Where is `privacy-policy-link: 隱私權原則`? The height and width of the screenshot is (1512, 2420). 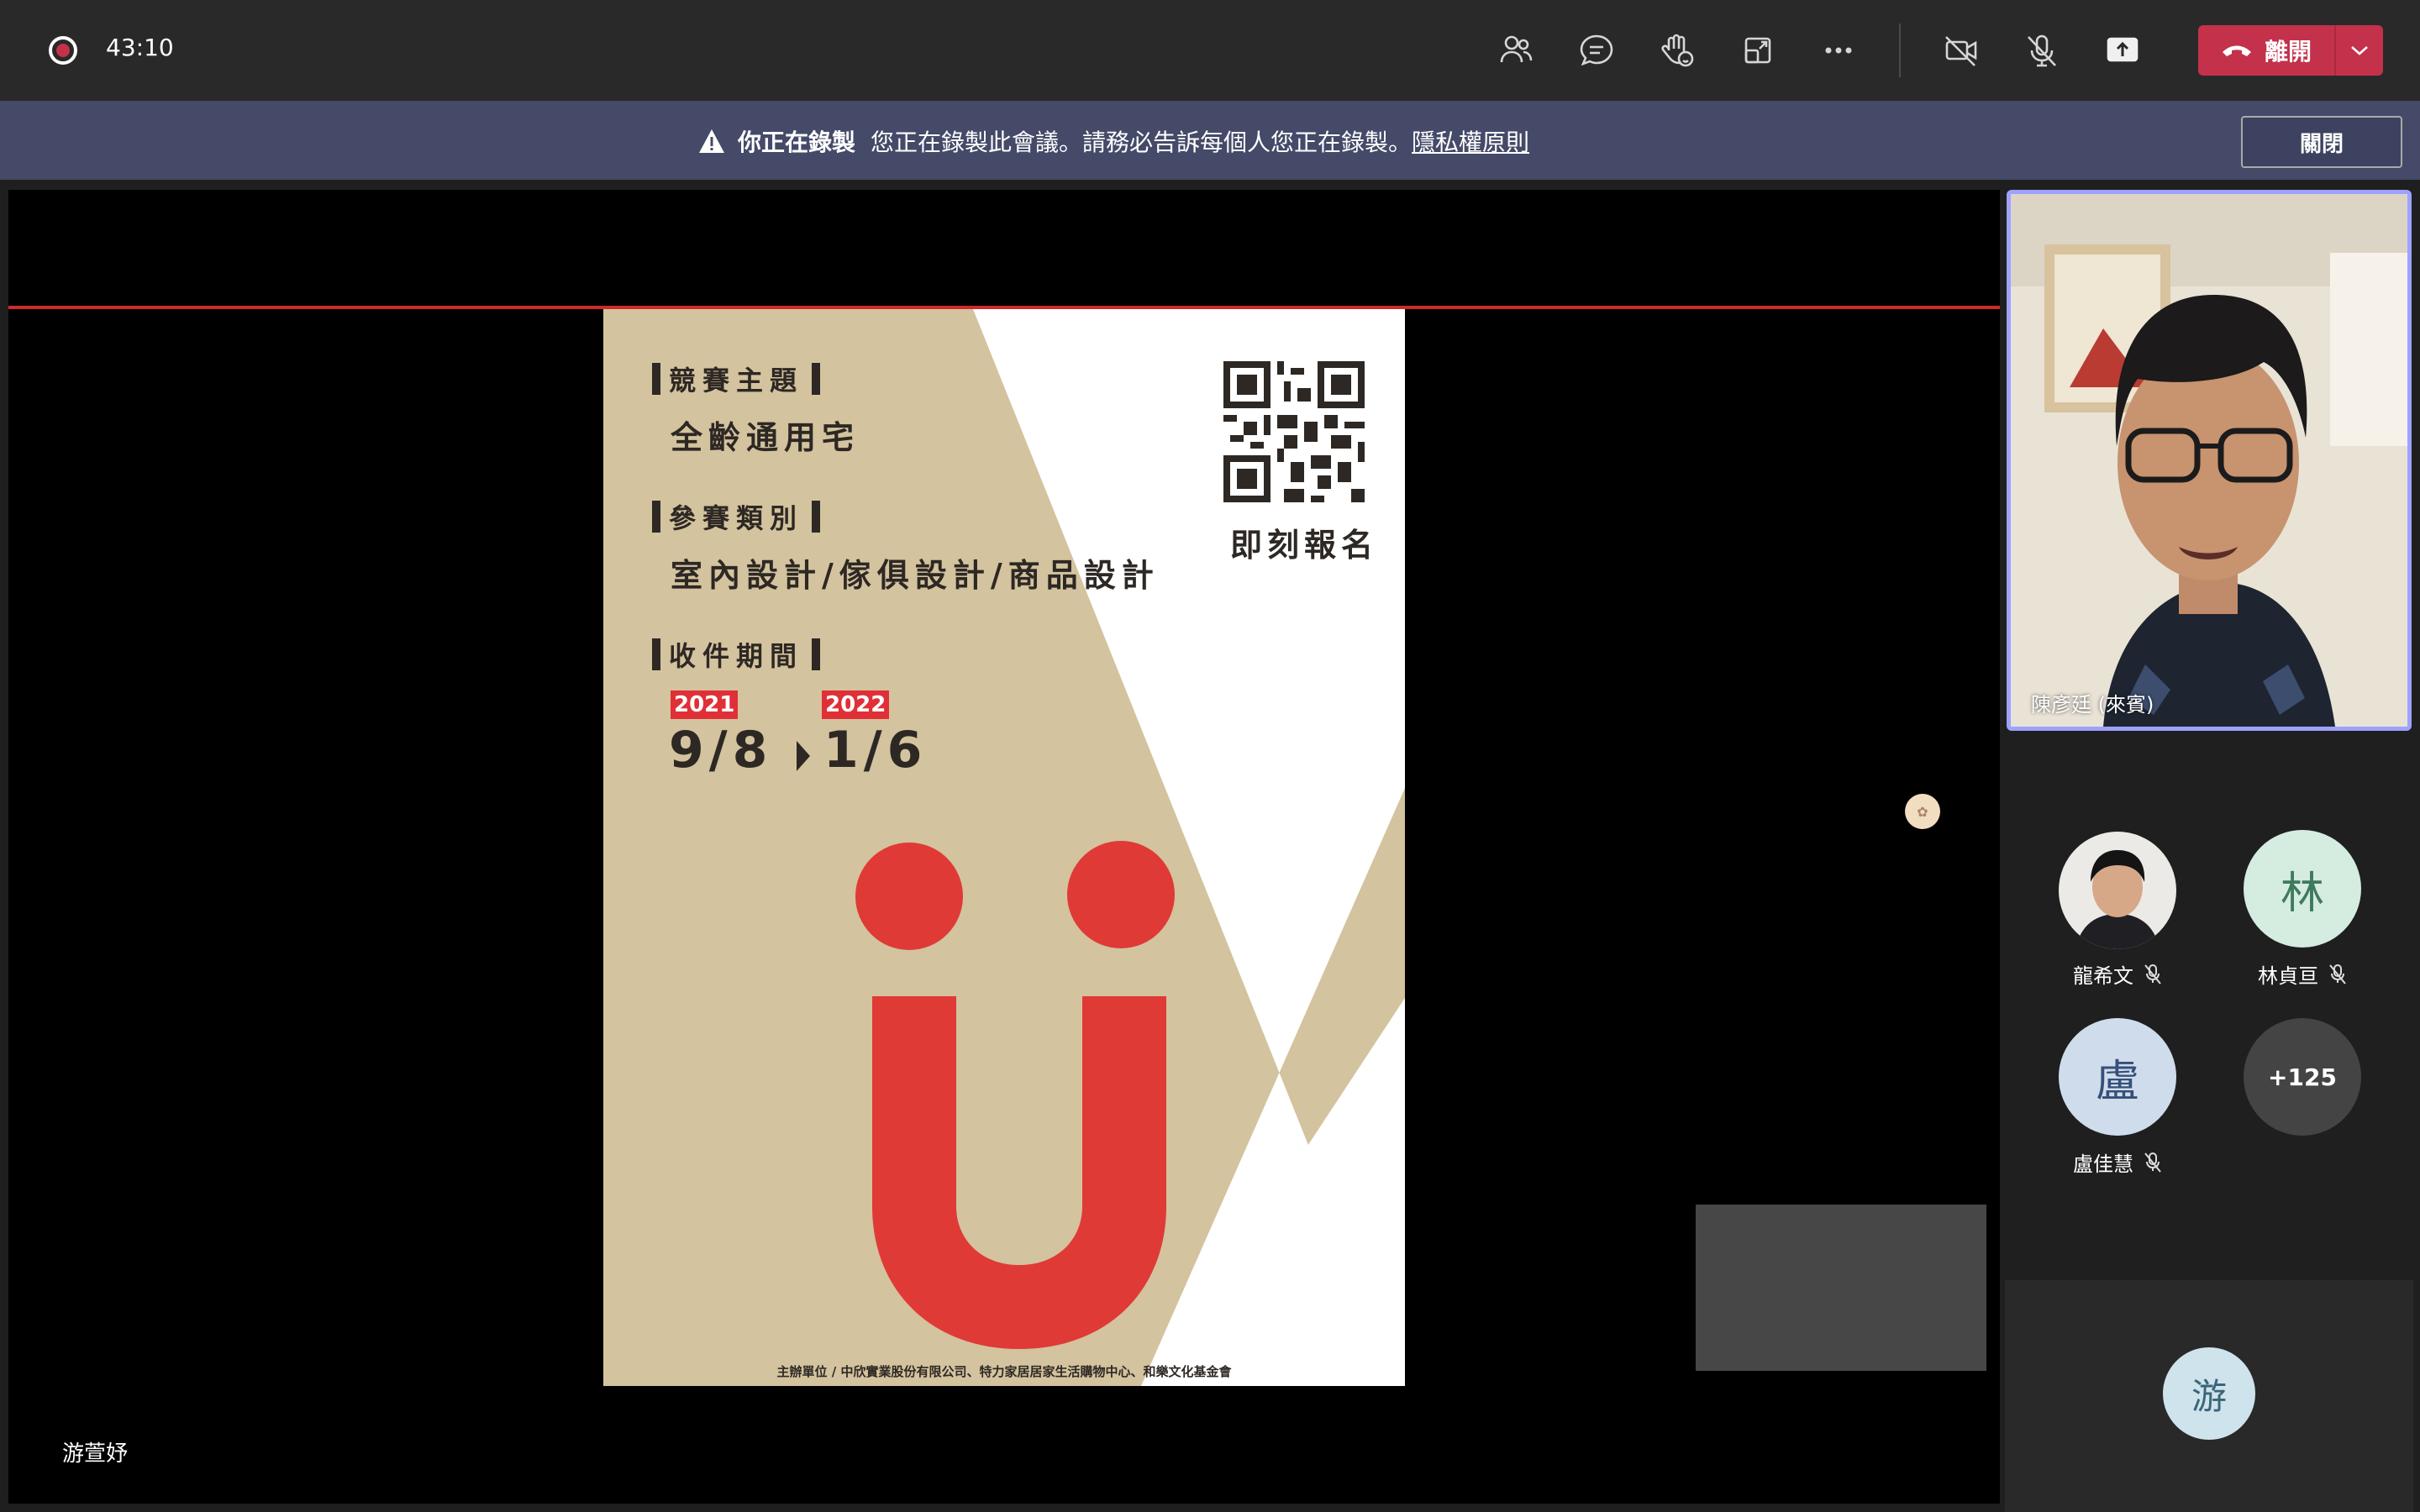 privacy-policy-link: 隱私權原則 is located at coordinates (1470, 141).